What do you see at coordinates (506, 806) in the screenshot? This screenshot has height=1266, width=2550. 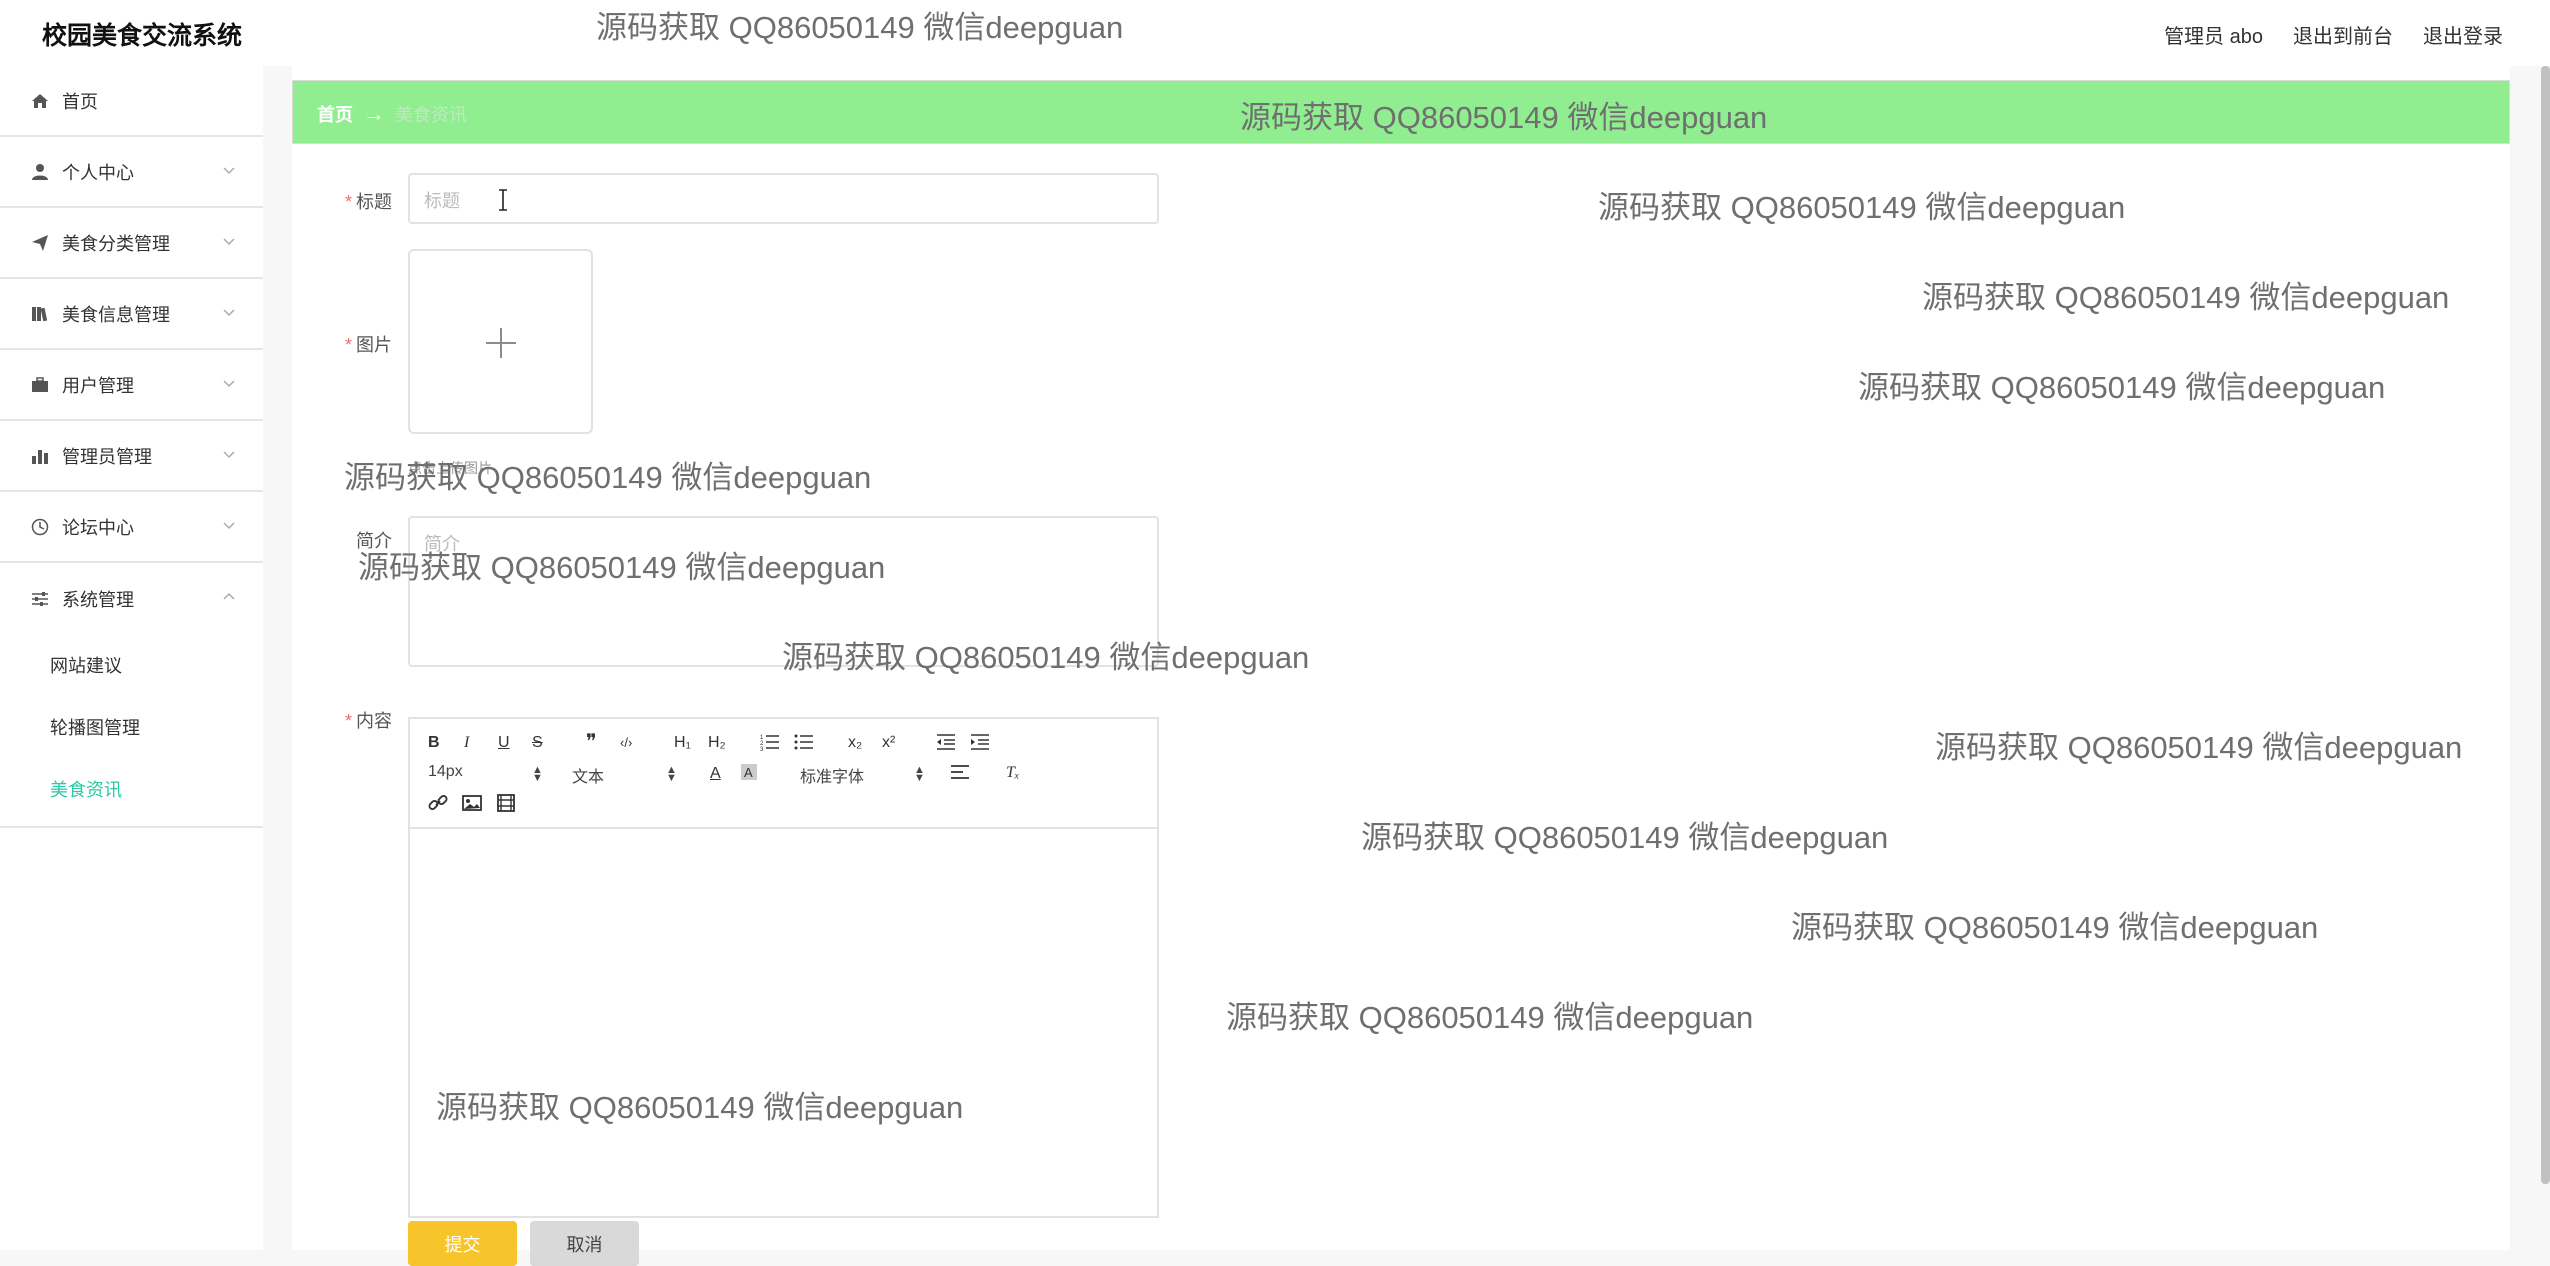 I see `video-insert-icon` at bounding box center [506, 806].